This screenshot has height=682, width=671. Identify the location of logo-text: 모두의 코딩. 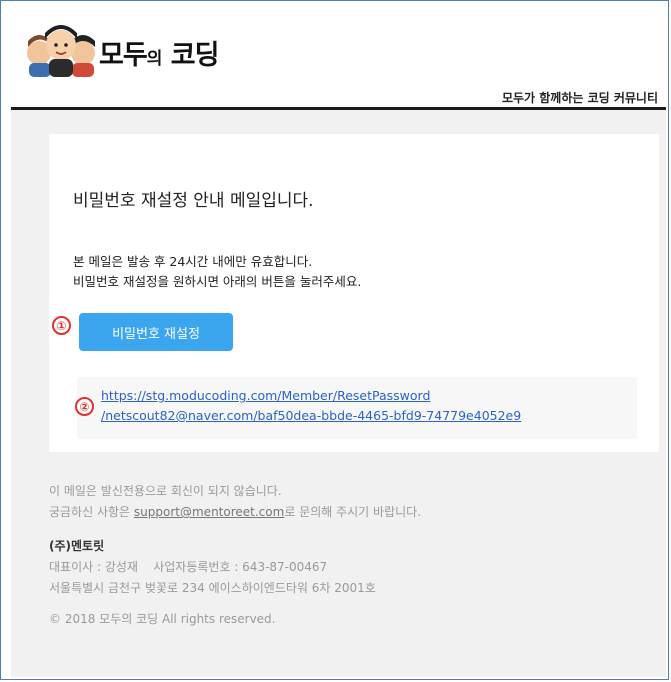
(159, 52).